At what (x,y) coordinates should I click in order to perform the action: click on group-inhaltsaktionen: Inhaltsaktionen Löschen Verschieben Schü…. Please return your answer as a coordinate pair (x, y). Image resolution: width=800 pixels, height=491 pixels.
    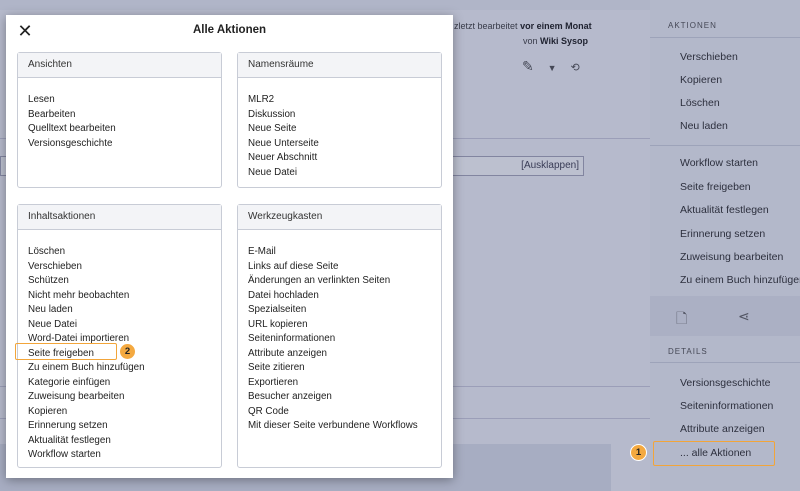
    Looking at the image, I should click on (119, 336).